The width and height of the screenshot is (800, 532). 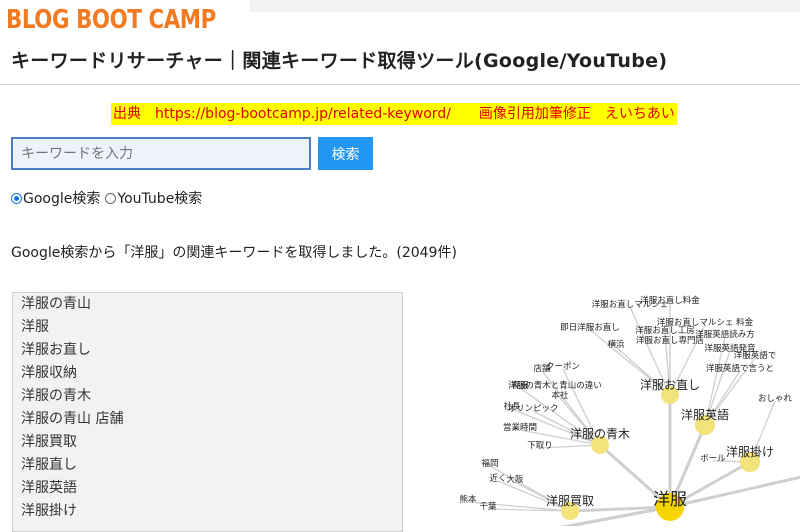 I want to click on graph-leaf-label: 洋服の青木と青山の違い, so click(x=555, y=385).